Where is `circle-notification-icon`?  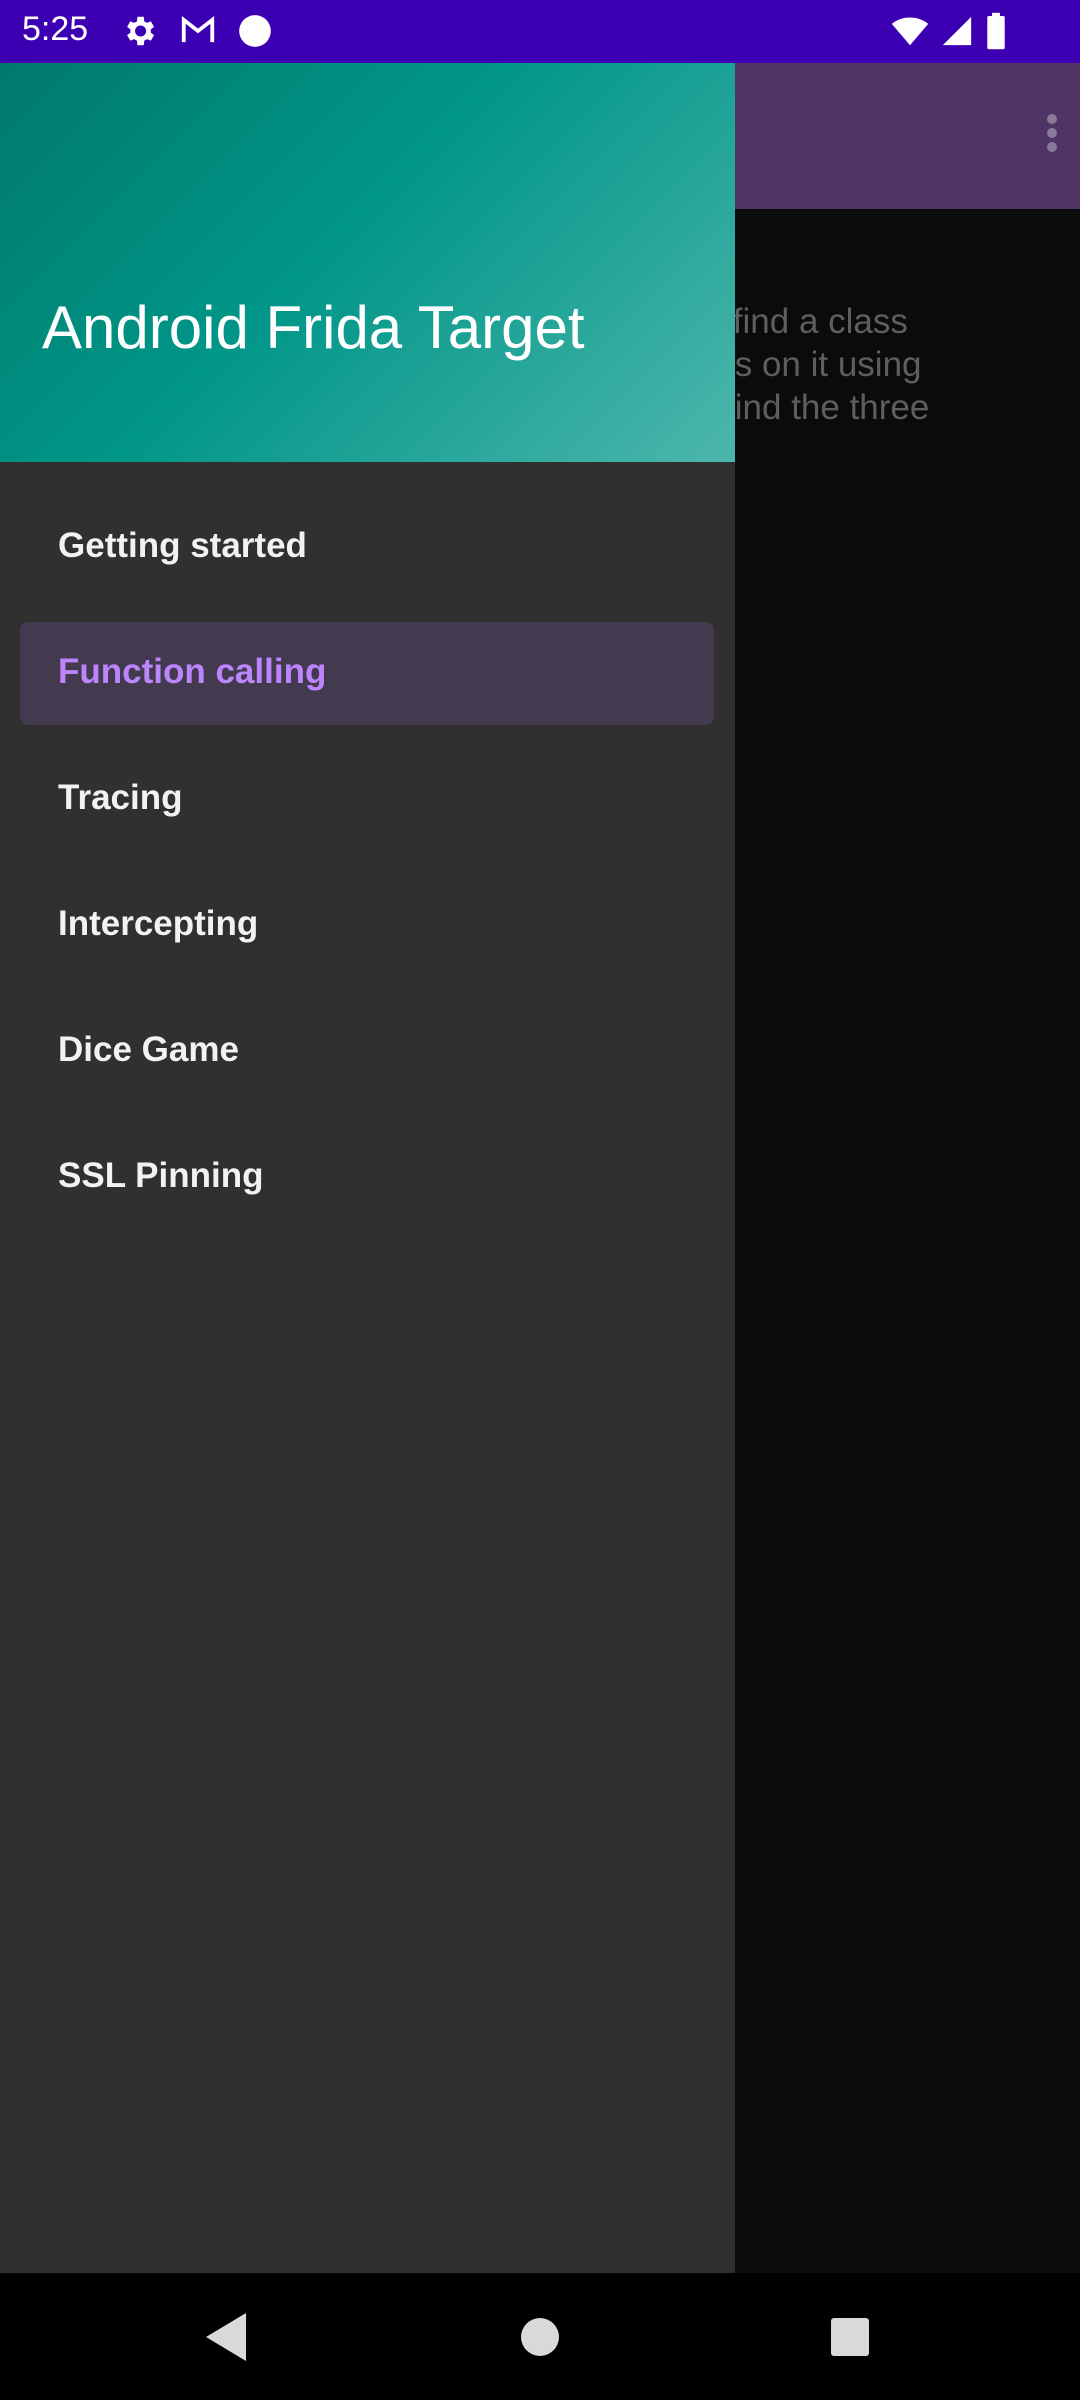 circle-notification-icon is located at coordinates (255, 31).